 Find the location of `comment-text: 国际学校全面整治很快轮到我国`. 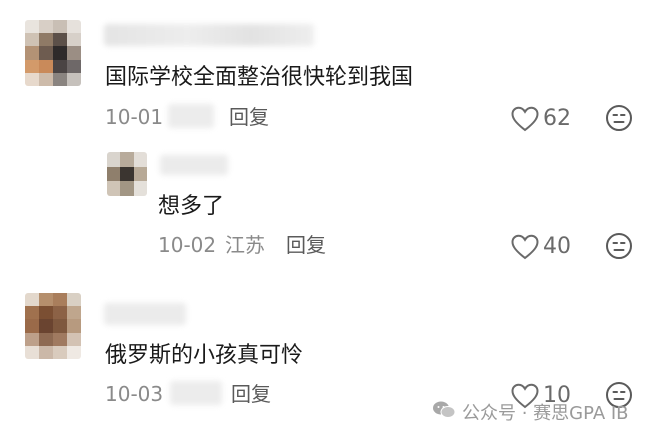

comment-text: 国际学校全面整治很快轮到我国 is located at coordinates (259, 77).